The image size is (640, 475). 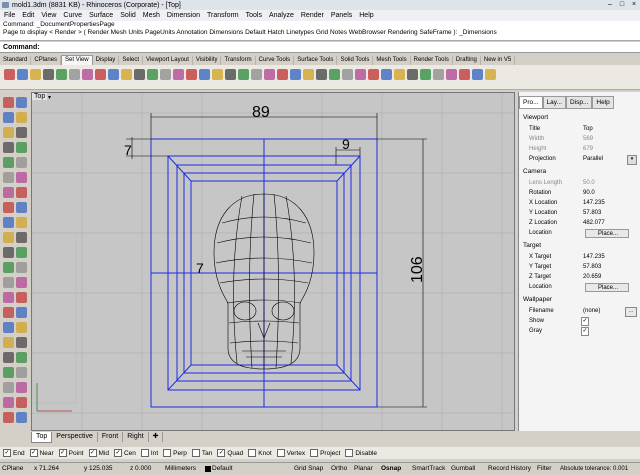 I want to click on toolbar-tab-mesh-tools: Mesh Tools, so click(x=392, y=60).